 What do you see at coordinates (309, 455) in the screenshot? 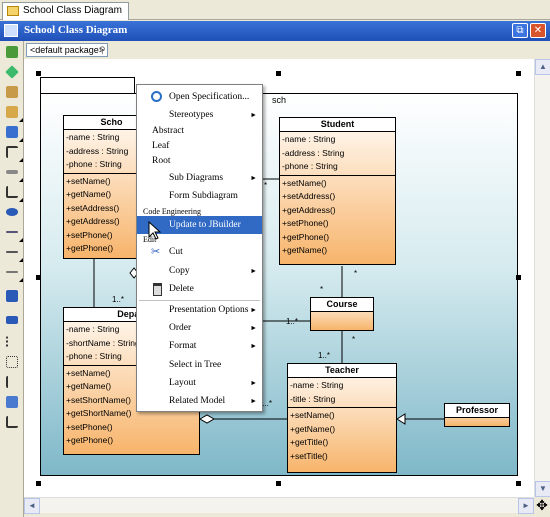
I see `operation: +setTitle()` at bounding box center [309, 455].